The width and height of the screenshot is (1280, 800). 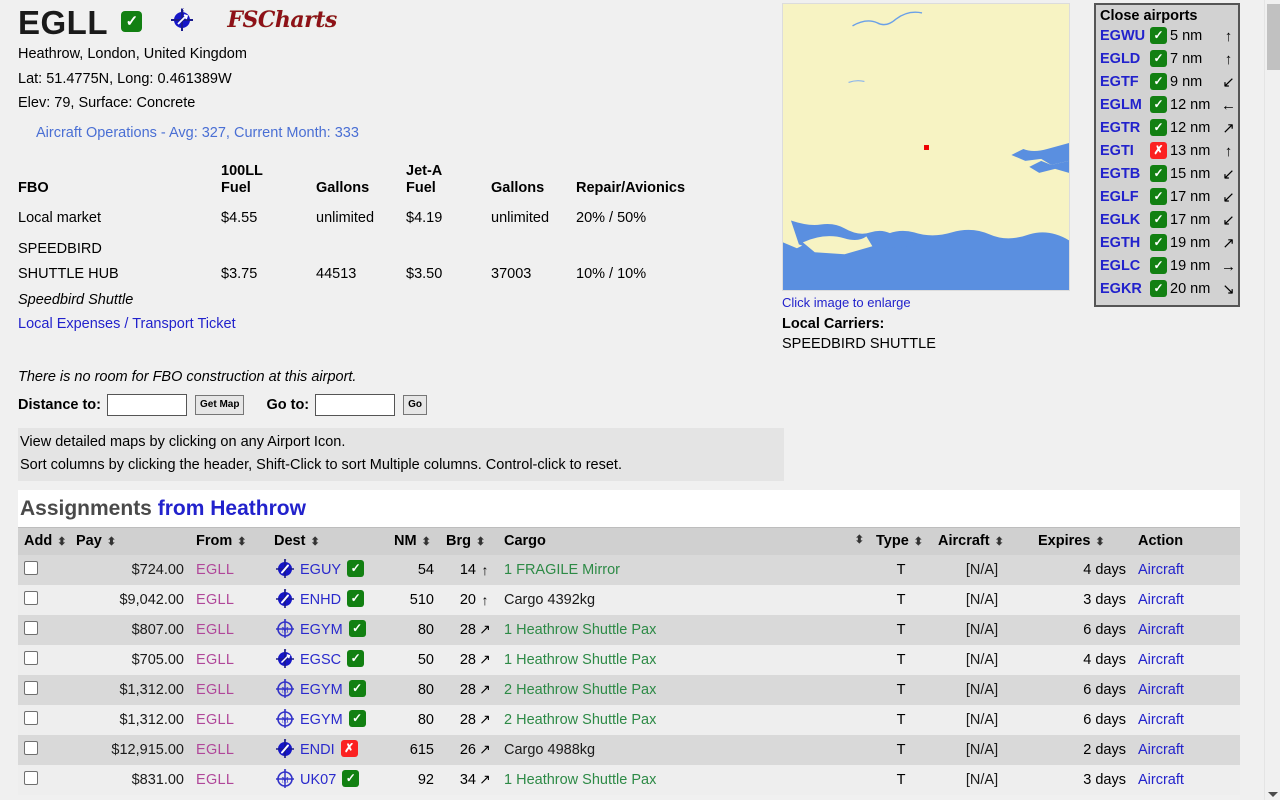 What do you see at coordinates (1168, 266) in the screenshot?
I see `close-airport-row: EGLC 19 nm →` at bounding box center [1168, 266].